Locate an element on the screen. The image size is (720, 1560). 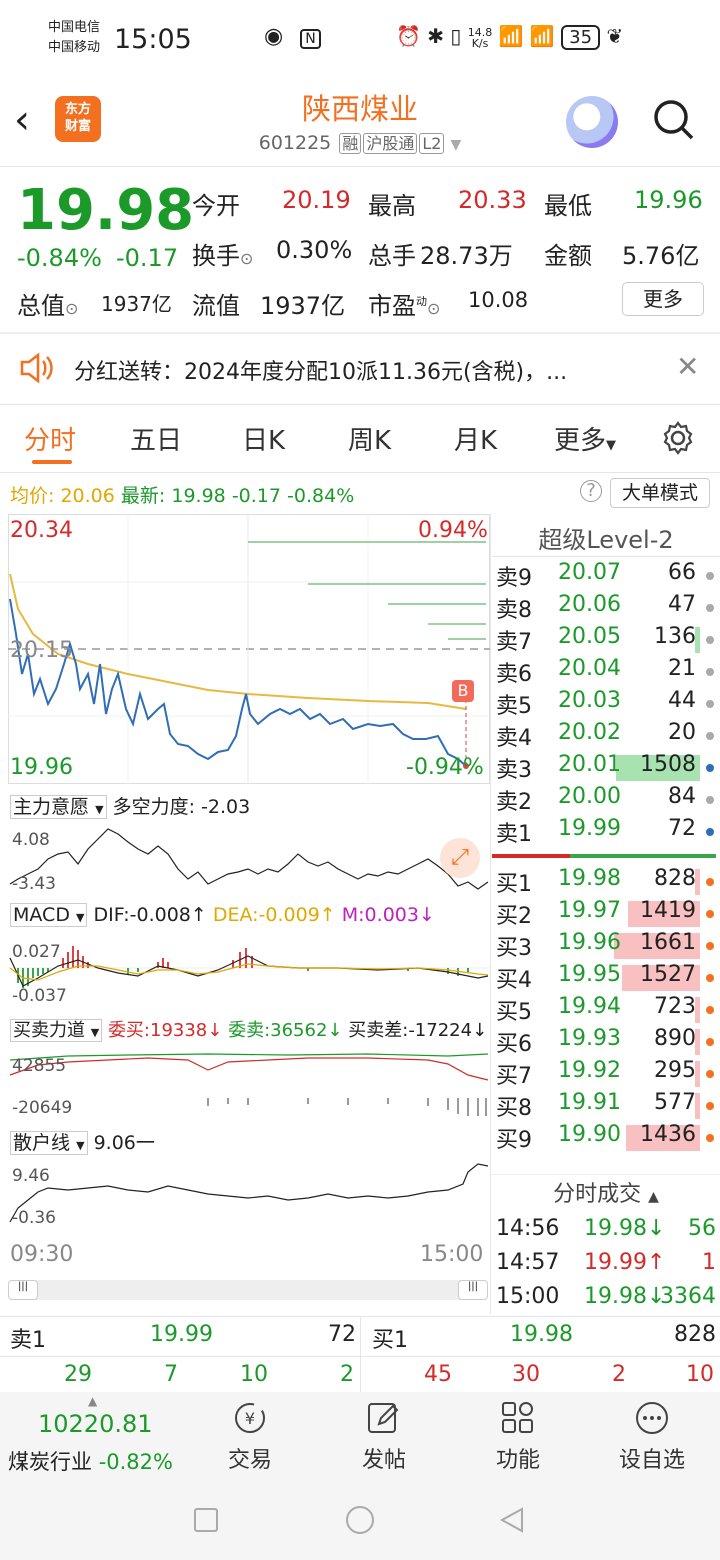
tick-time: 14:57 is located at coordinates (528, 1262).